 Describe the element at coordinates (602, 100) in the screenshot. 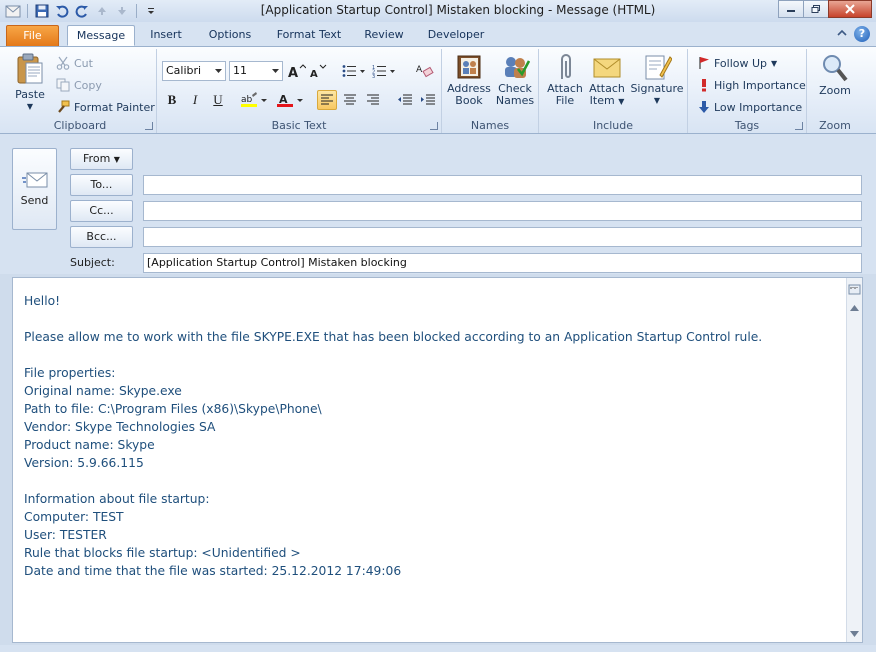

I see `attach-item-label-2: Item` at that location.